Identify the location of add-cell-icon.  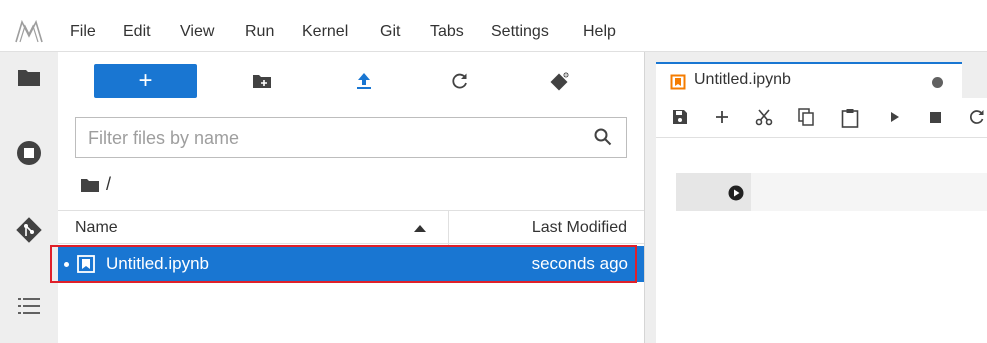
(722, 117).